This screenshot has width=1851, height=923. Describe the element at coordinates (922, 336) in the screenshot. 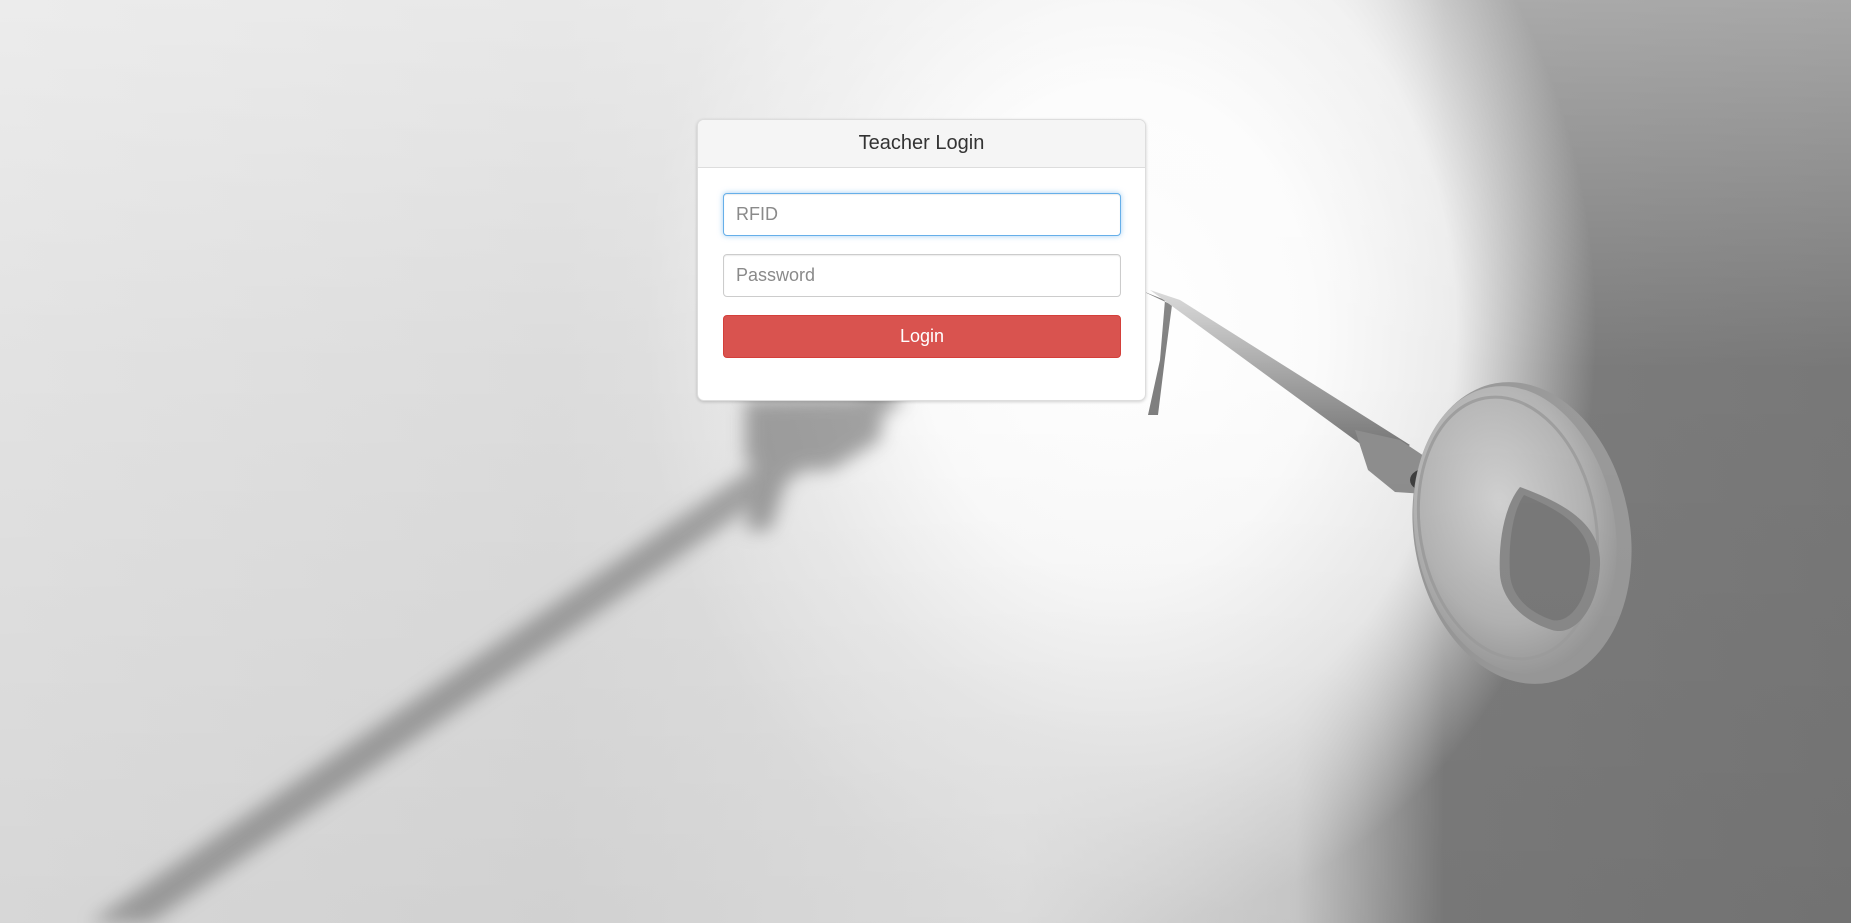

I see `login-button: Login` at that location.